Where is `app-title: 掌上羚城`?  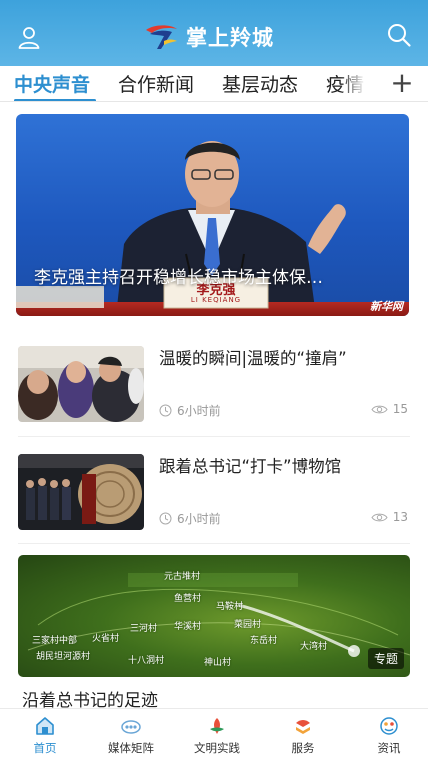
app-title: 掌上羚城 is located at coordinates (230, 38).